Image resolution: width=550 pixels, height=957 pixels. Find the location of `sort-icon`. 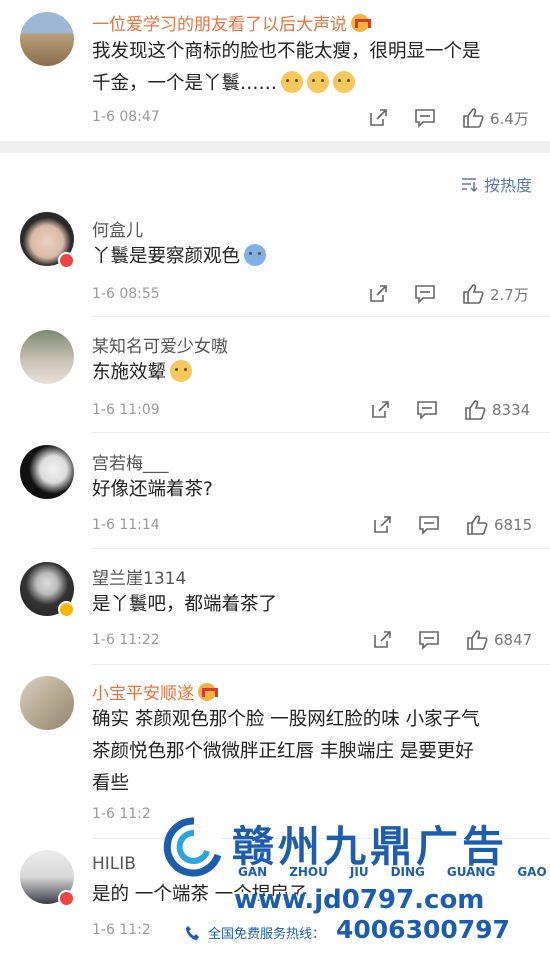

sort-icon is located at coordinates (469, 185).